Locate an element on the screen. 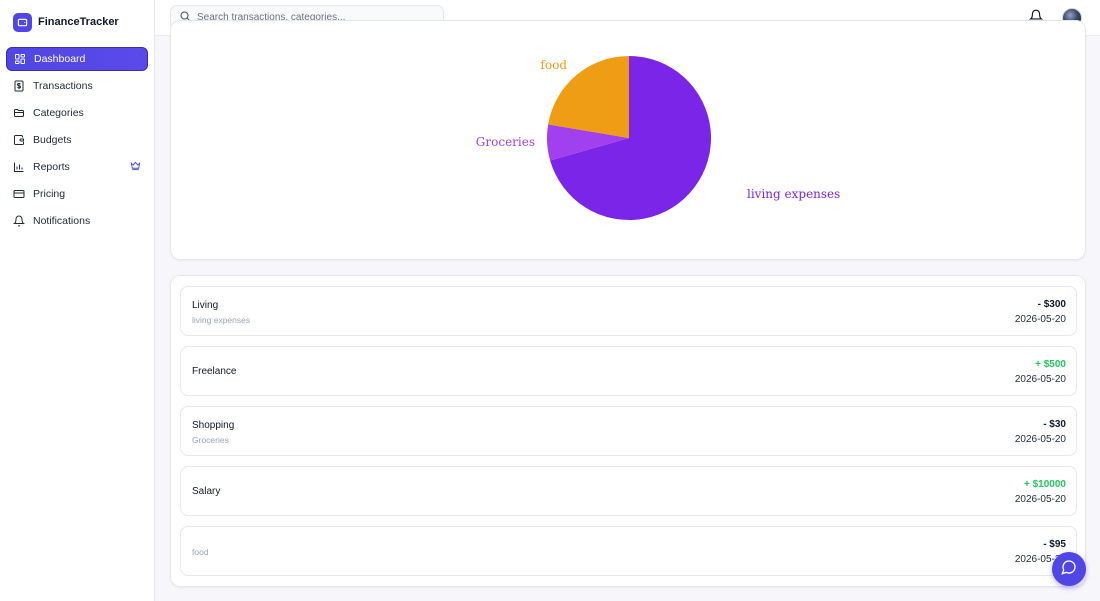 Image resolution: width=1100 pixels, height=601 pixels. sidebar-item-label: Notifications is located at coordinates (62, 221).